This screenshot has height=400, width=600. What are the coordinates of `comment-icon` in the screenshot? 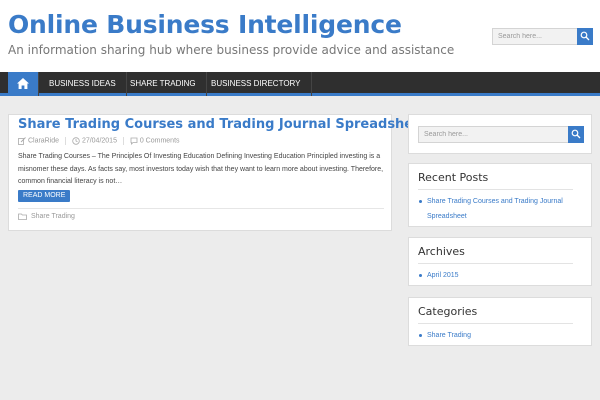 It's located at (134, 141).